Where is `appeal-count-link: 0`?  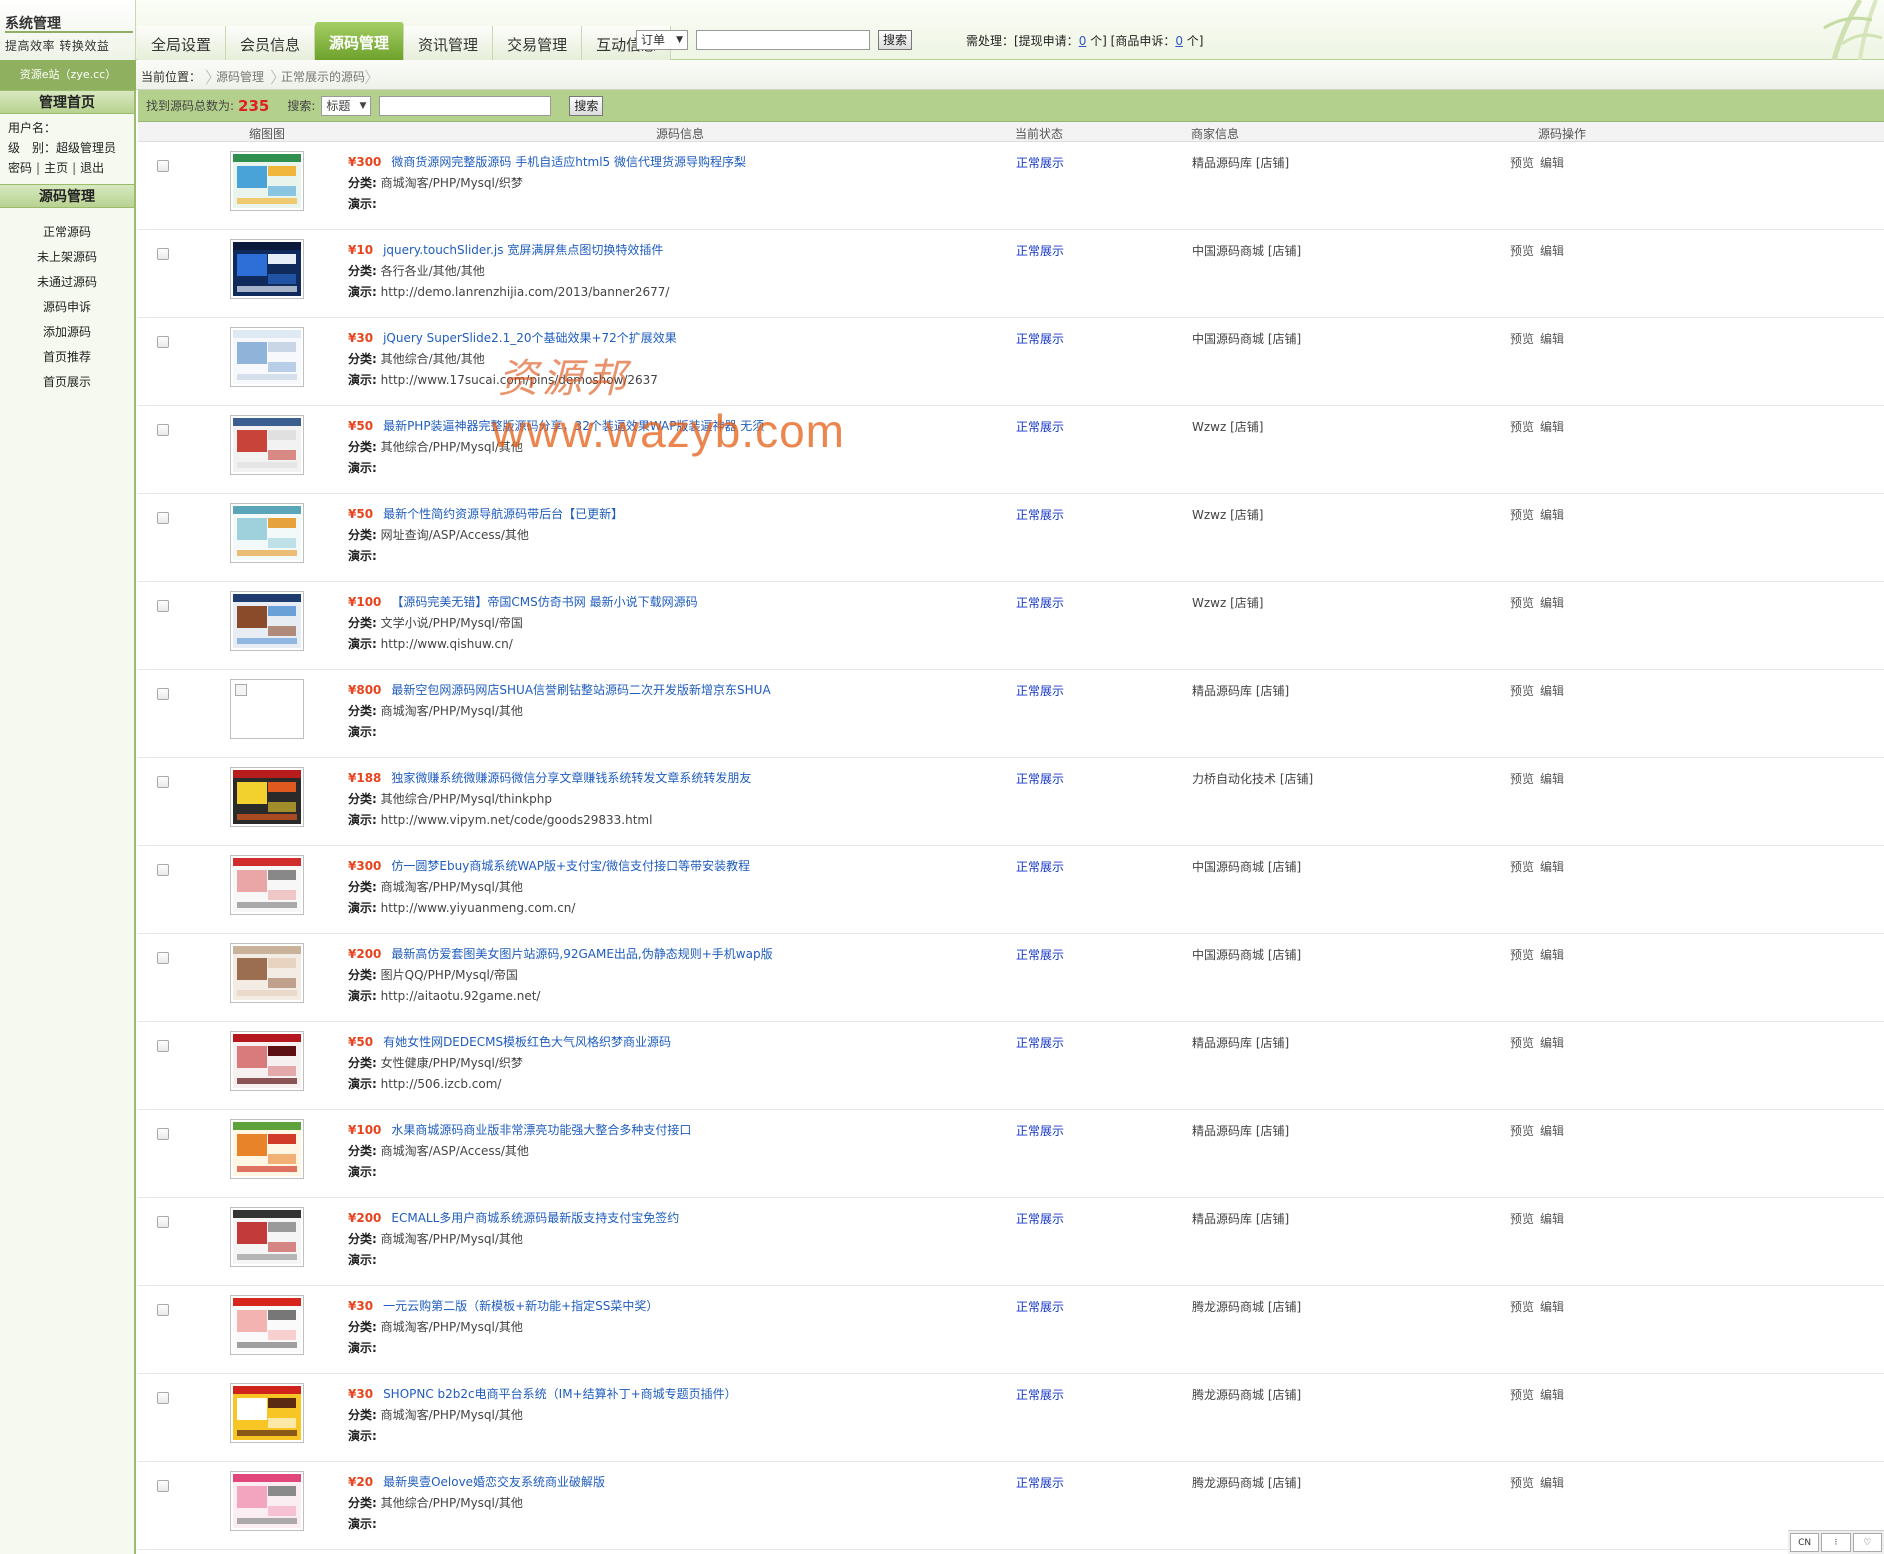
appeal-count-link: 0 is located at coordinates (1179, 41).